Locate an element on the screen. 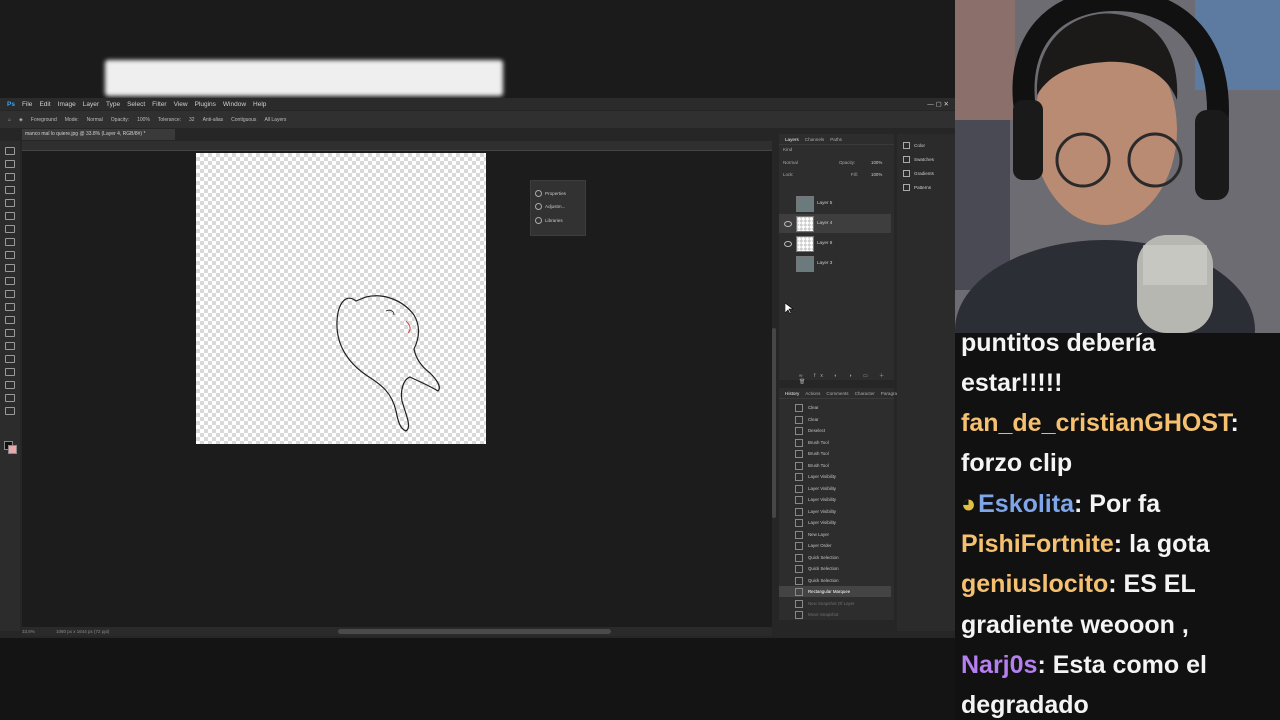  layer-opacity-input: 100% is located at coordinates (876, 162).